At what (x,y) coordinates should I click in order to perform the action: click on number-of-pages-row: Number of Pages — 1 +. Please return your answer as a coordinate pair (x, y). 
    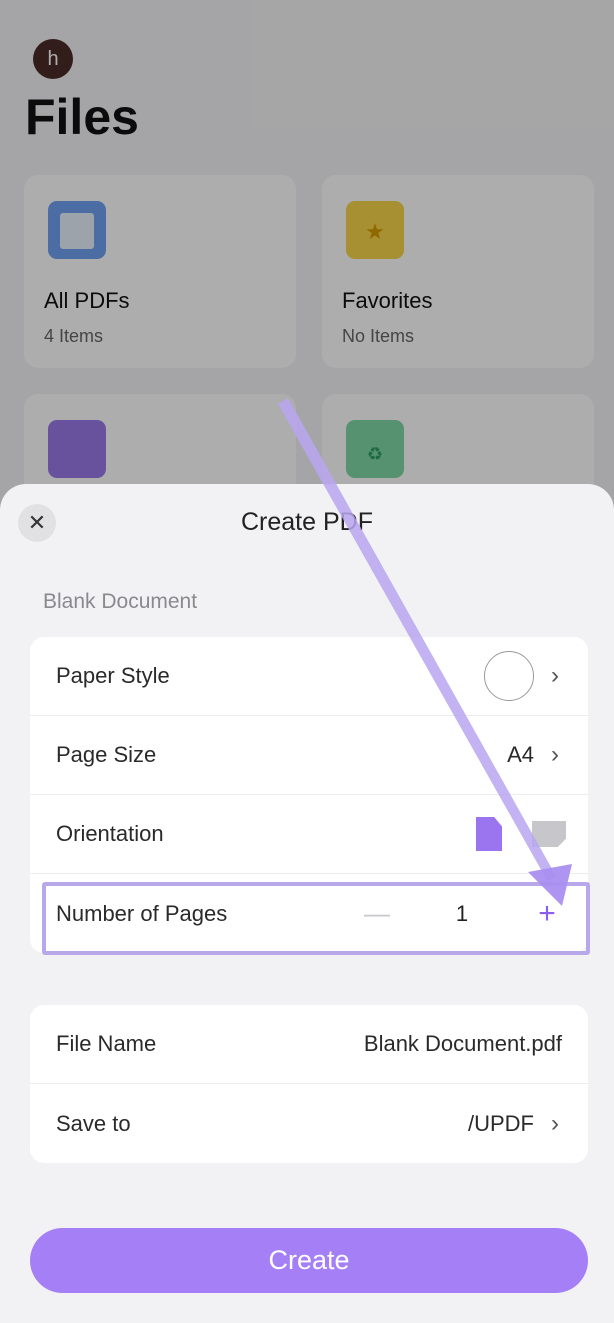
    Looking at the image, I should click on (309, 913).